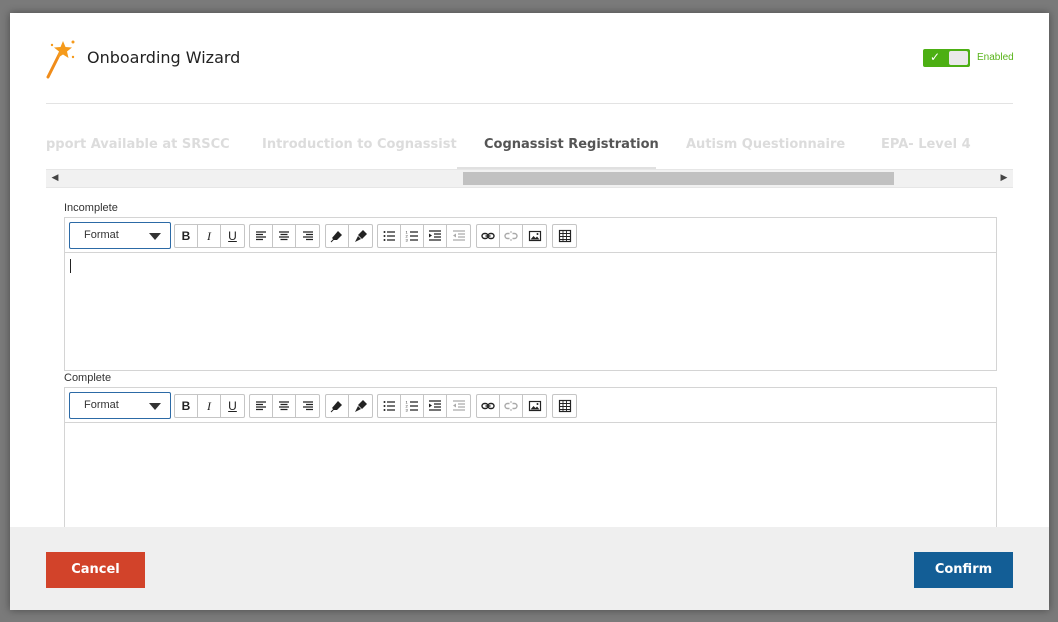  I want to click on confirm-button: Confirm, so click(963, 570).